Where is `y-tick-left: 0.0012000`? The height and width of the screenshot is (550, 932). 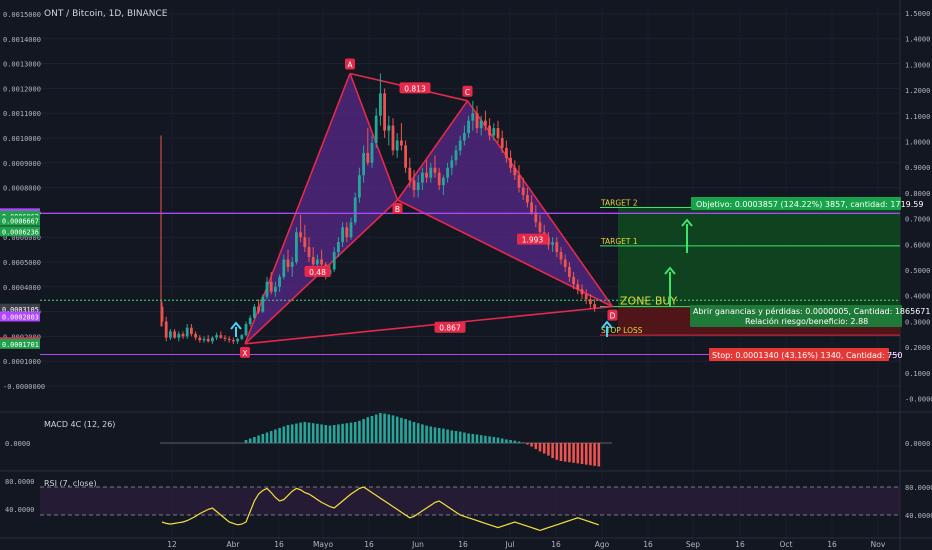 y-tick-left: 0.0012000 is located at coordinates (22, 89).